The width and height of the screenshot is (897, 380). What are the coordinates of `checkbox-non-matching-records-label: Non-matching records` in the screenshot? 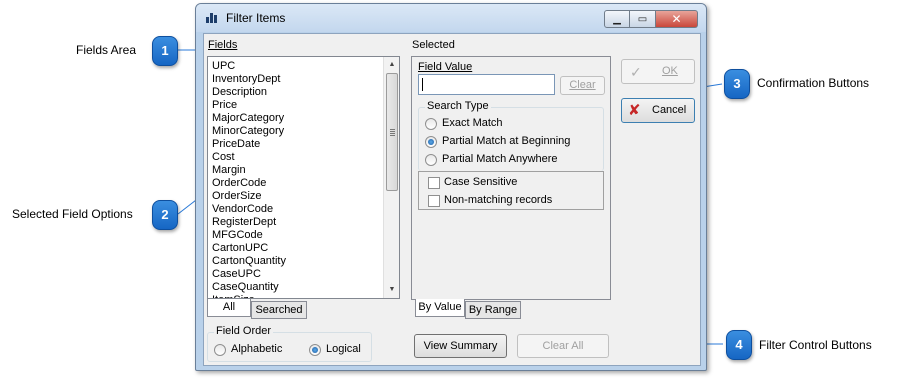 It's located at (498, 200).